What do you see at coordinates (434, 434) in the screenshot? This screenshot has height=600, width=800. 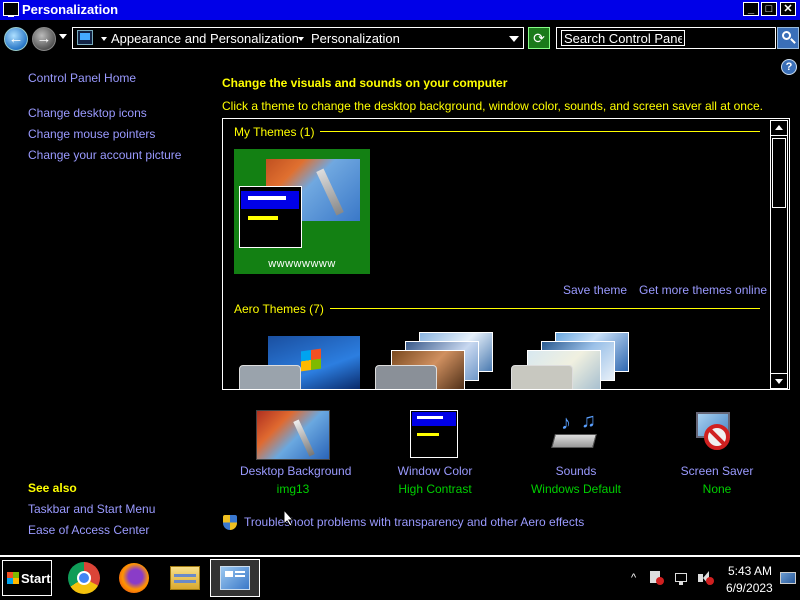 I see `window-color-icon` at bounding box center [434, 434].